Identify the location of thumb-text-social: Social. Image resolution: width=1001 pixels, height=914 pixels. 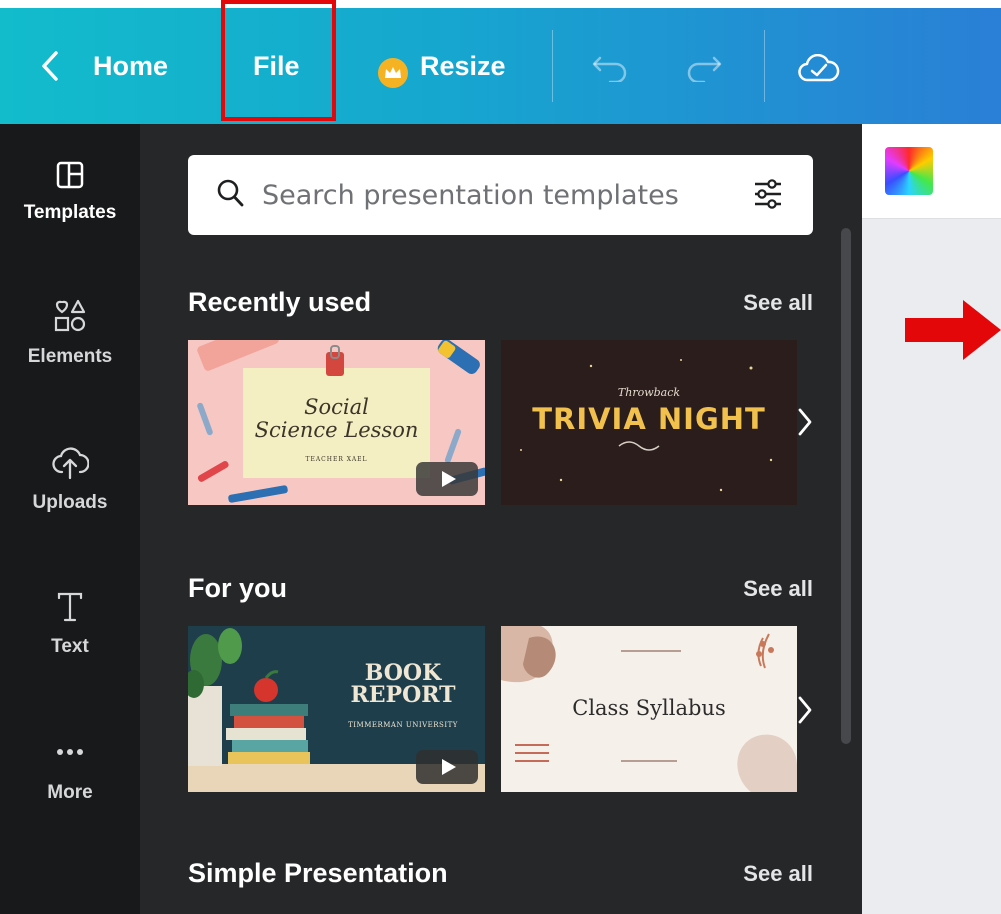
(336, 407).